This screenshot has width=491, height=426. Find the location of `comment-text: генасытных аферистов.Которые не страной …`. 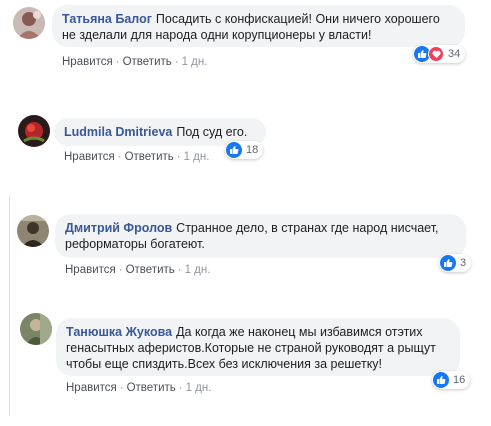

comment-text: генасытных аферистов.Которые не страной … is located at coordinates (251, 348).